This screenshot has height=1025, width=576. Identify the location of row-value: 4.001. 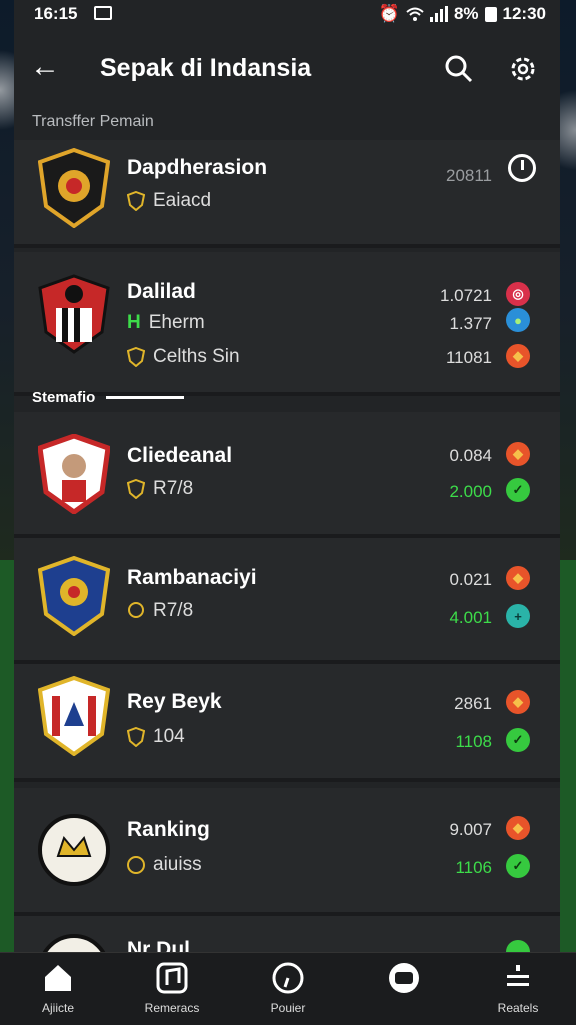
(470, 617).